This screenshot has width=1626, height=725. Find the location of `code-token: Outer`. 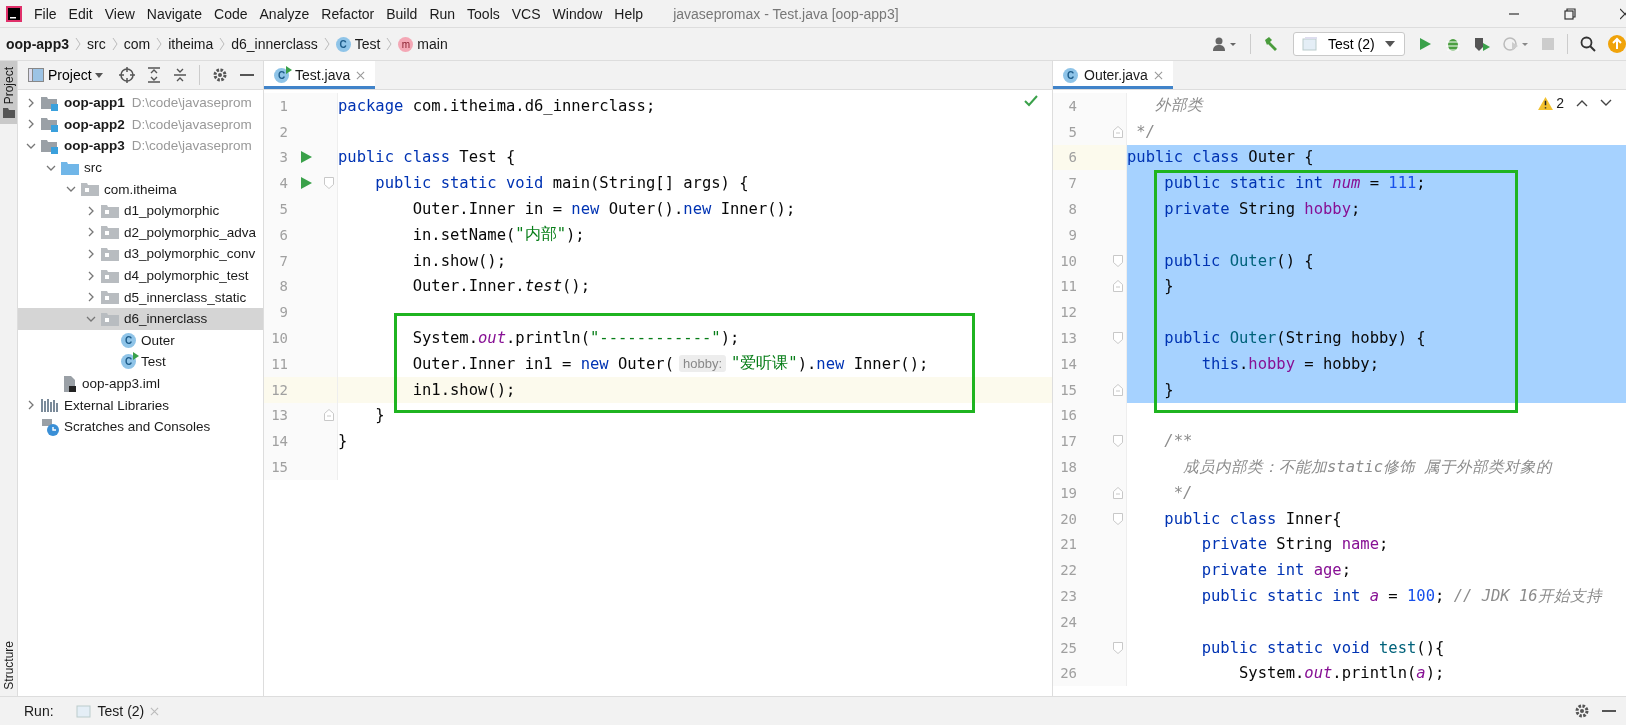

code-token: Outer is located at coordinates (1253, 338).